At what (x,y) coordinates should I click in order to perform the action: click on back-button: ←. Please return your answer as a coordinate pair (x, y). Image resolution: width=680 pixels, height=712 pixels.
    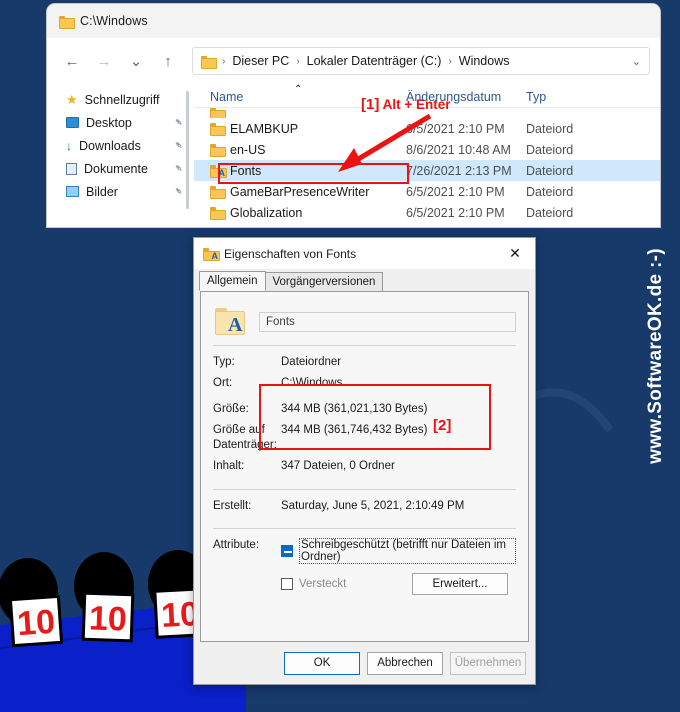
    Looking at the image, I should click on (72, 61).